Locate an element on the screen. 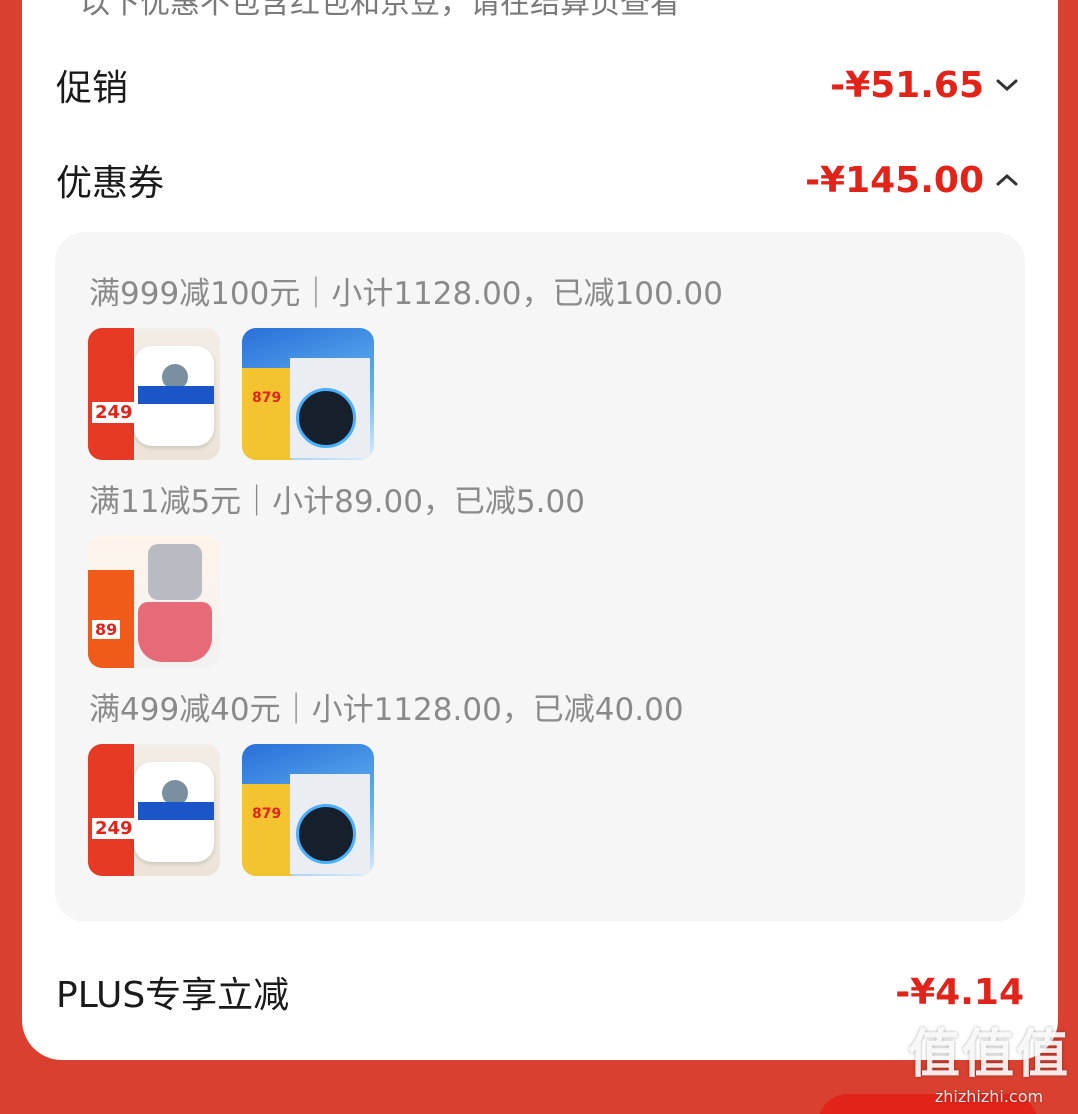 The width and height of the screenshot is (1078, 1114). chevron-down-icon is located at coordinates (1007, 85).